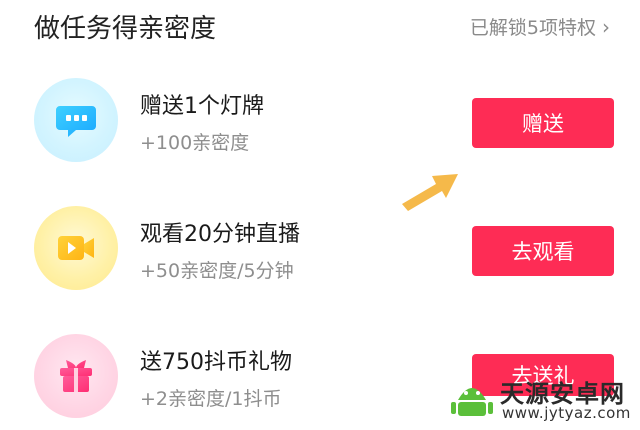  I want to click on task-section-header: 做任务得亲密度 已解锁5项特权 ›, so click(320, 25).